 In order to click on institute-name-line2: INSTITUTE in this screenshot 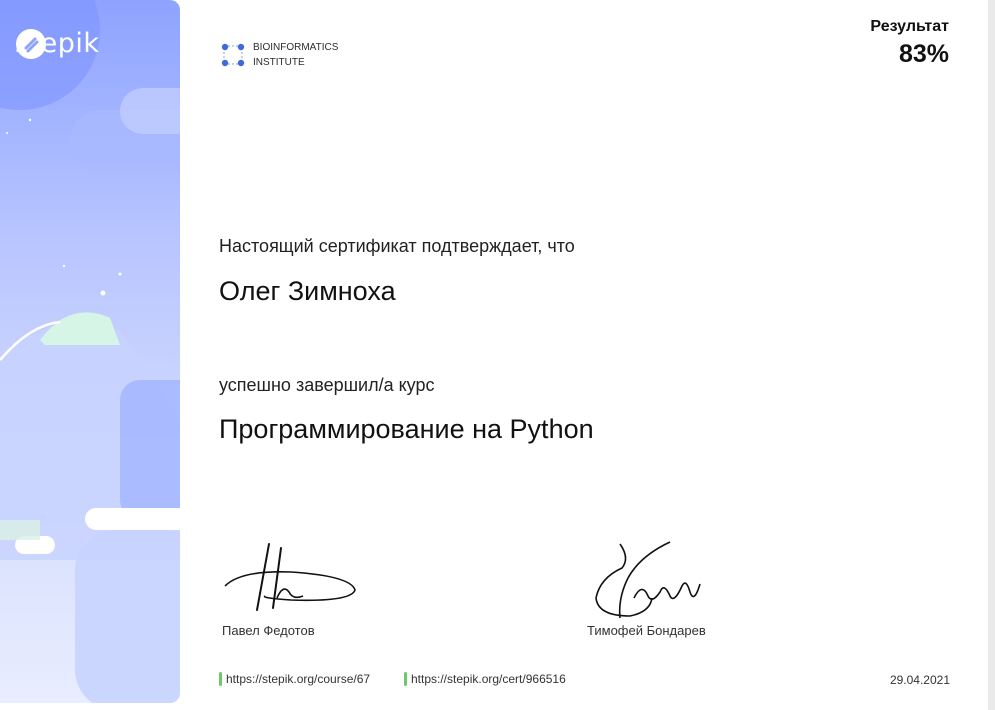, I will do `click(279, 62)`.